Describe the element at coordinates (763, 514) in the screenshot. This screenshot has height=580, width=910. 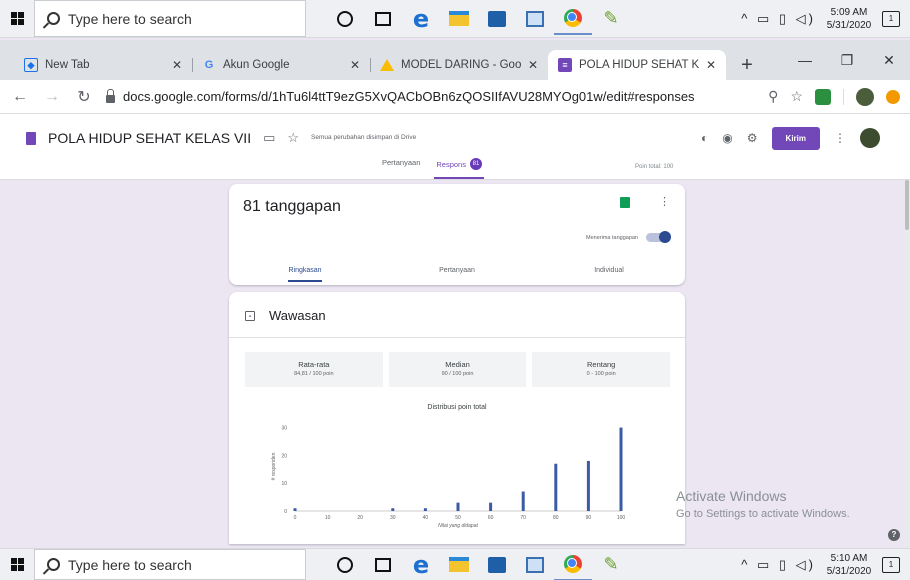
I see `watermark-line2: Go to Settings to activate Windows.` at that location.